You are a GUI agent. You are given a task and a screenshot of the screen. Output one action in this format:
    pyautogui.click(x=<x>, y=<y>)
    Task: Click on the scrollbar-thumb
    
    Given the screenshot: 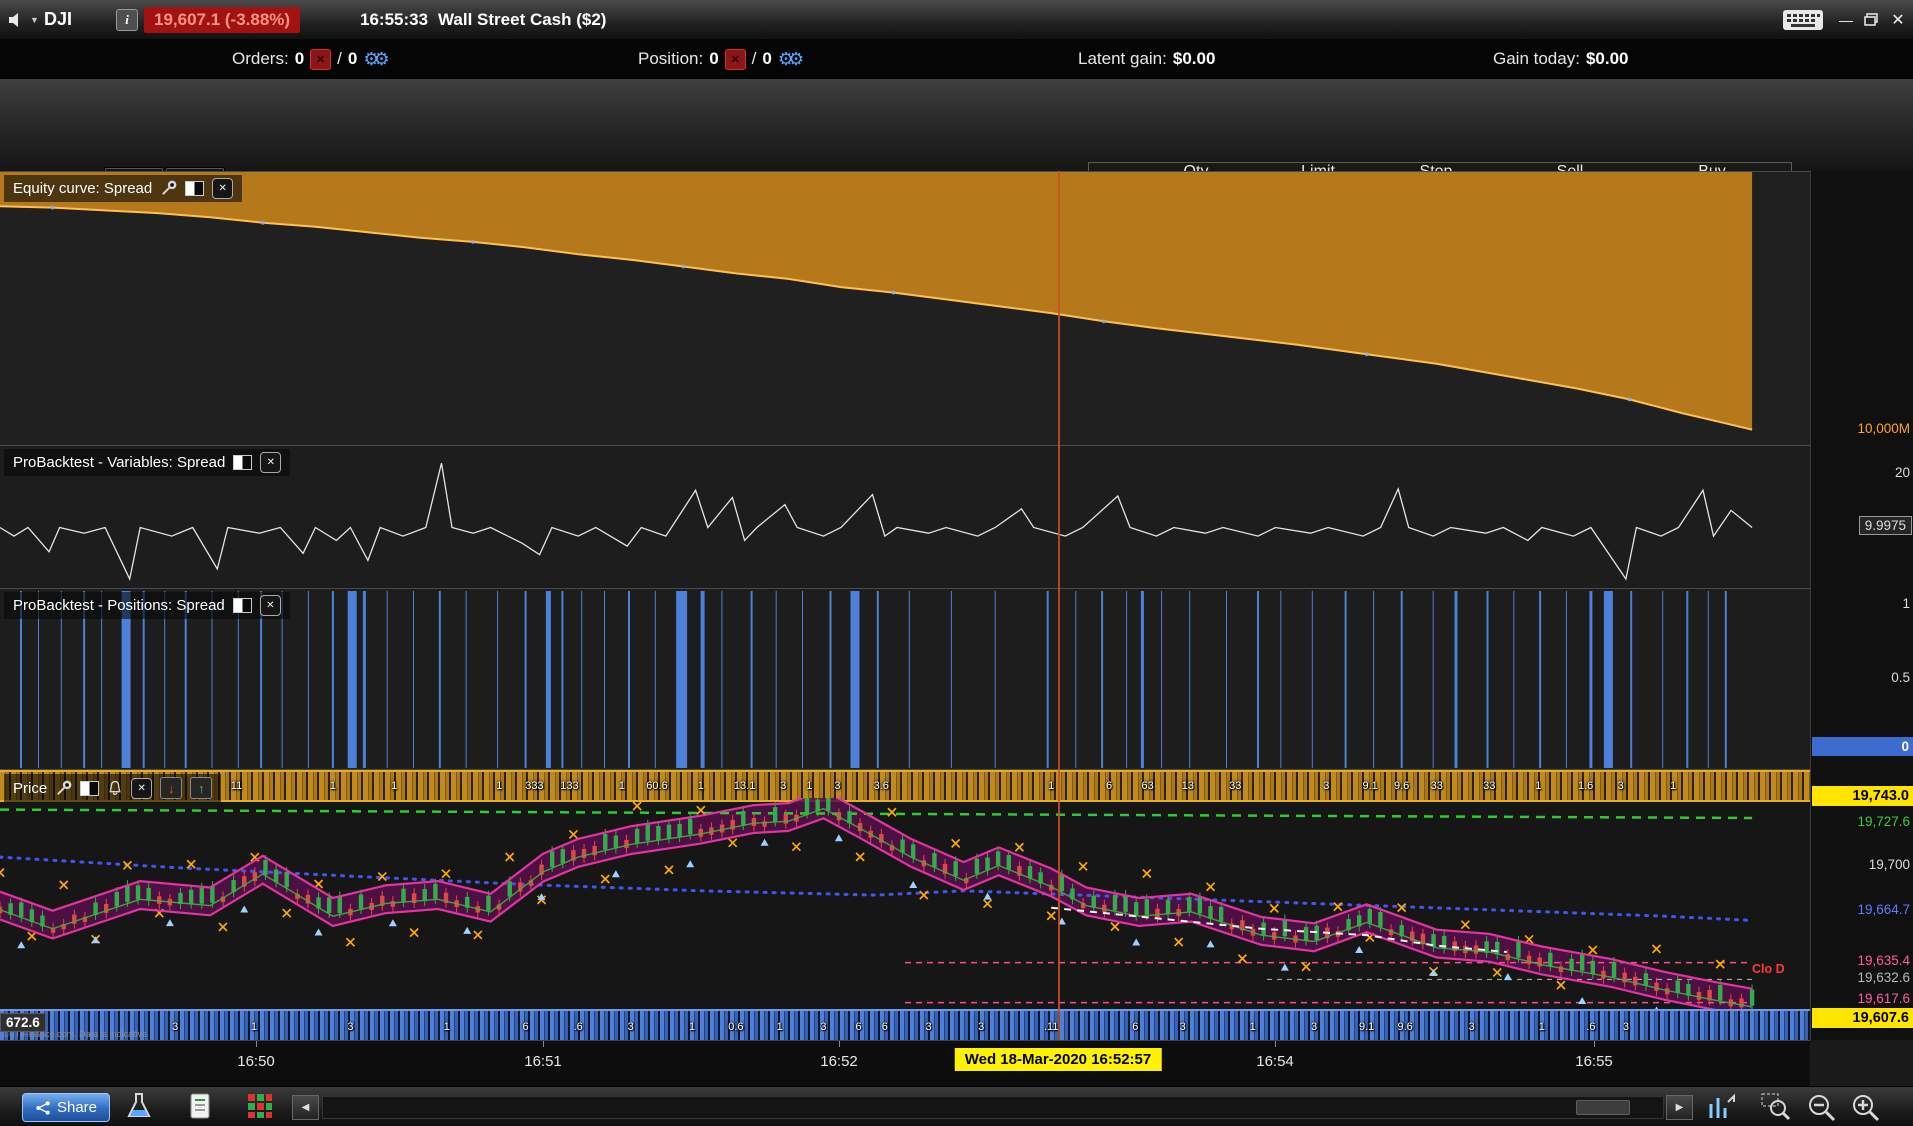 What is the action you would take?
    pyautogui.click(x=1603, y=1107)
    